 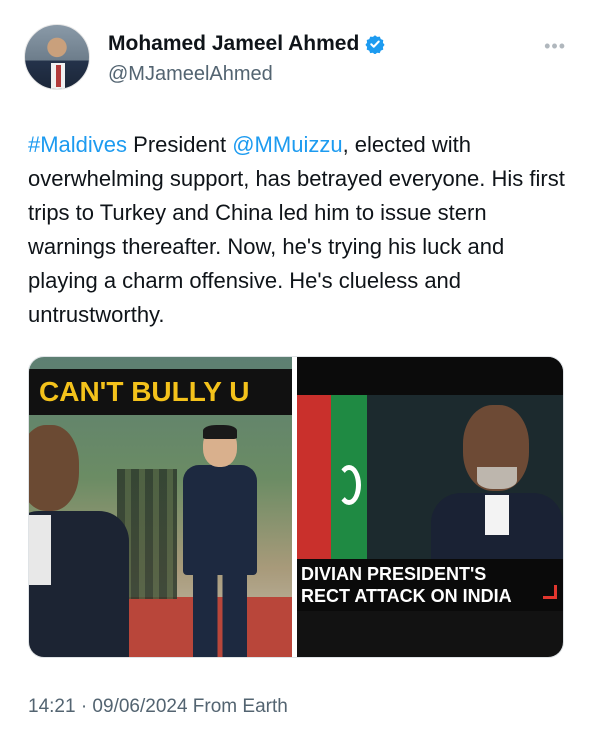 I want to click on avatar, so click(x=57, y=57).